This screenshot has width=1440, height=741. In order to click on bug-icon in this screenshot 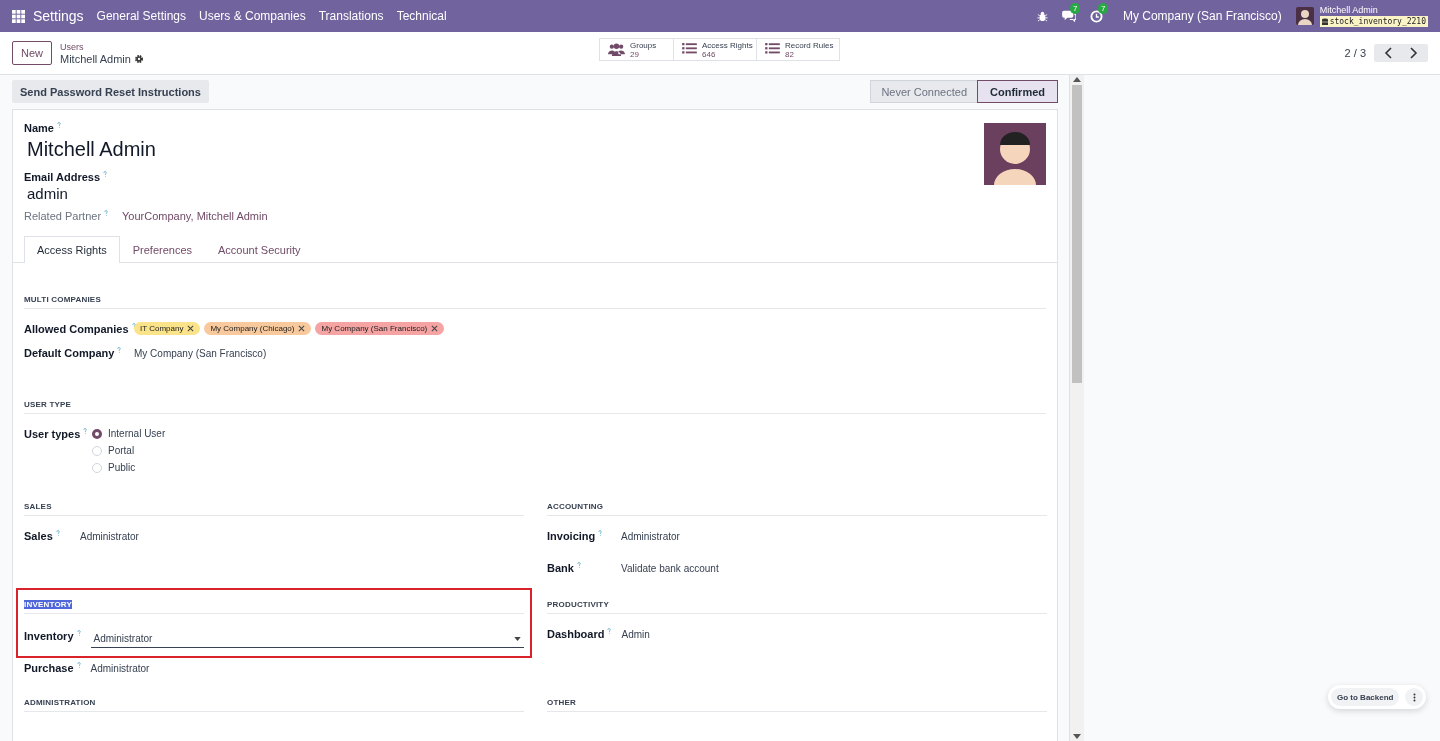, I will do `click(1042, 16)`.